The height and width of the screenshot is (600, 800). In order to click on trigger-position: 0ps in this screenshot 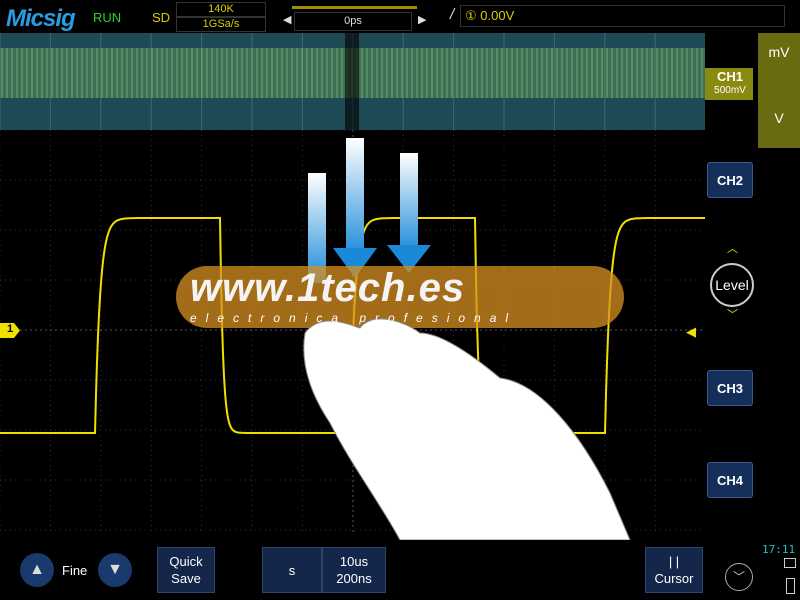, I will do `click(353, 21)`.